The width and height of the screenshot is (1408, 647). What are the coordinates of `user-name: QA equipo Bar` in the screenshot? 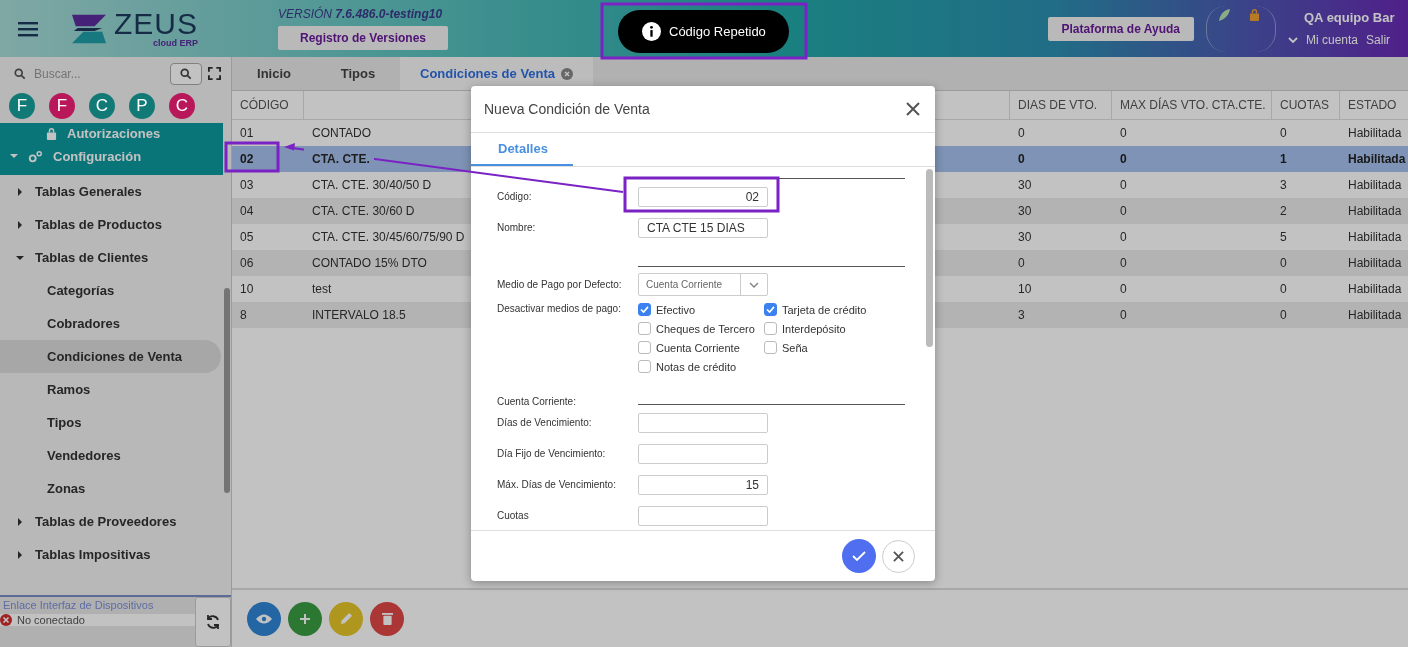 It's located at (1349, 17).